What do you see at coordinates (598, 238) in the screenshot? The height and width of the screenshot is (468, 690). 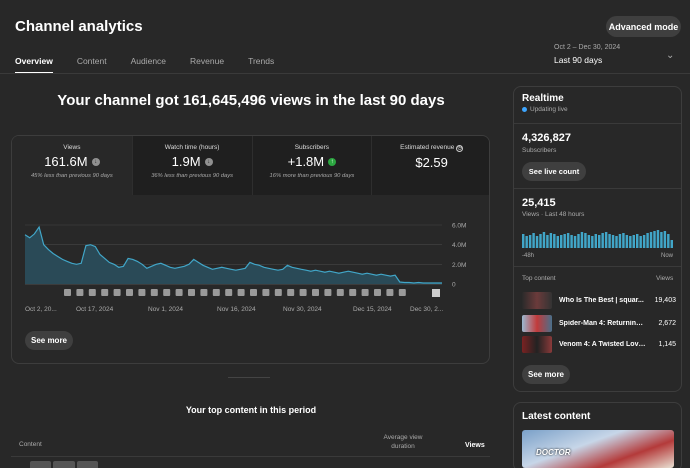 I see `realtime-bar-chart` at bounding box center [598, 238].